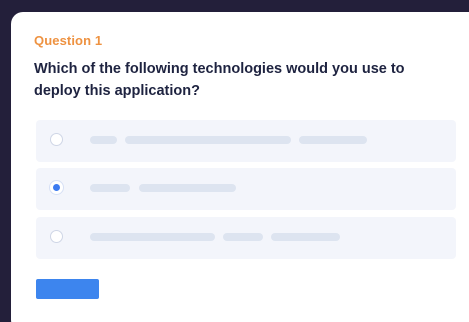 The image size is (469, 322). What do you see at coordinates (67, 289) in the screenshot?
I see `submit-button` at bounding box center [67, 289].